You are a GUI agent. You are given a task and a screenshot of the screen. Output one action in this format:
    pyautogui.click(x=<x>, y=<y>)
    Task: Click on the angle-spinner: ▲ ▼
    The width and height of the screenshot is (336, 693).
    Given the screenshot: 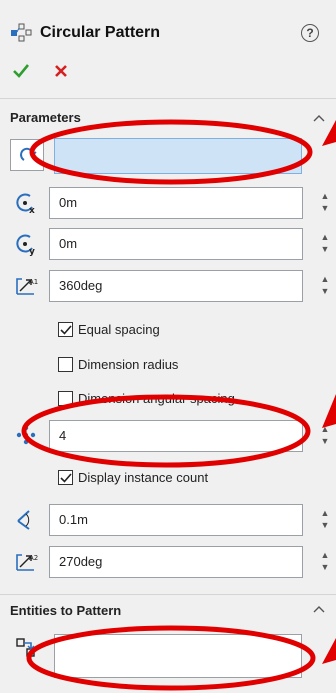 What is the action you would take?
    pyautogui.click(x=325, y=286)
    